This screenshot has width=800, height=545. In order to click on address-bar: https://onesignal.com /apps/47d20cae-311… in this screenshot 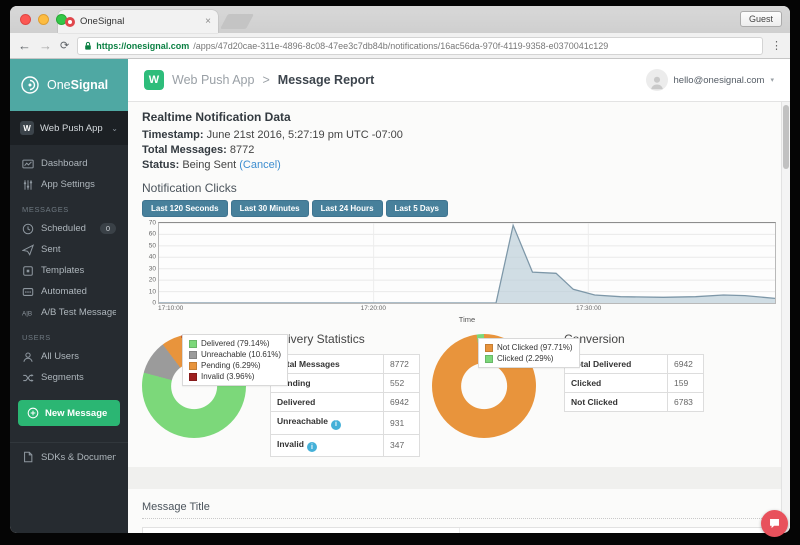, I will do `click(420, 45)`.